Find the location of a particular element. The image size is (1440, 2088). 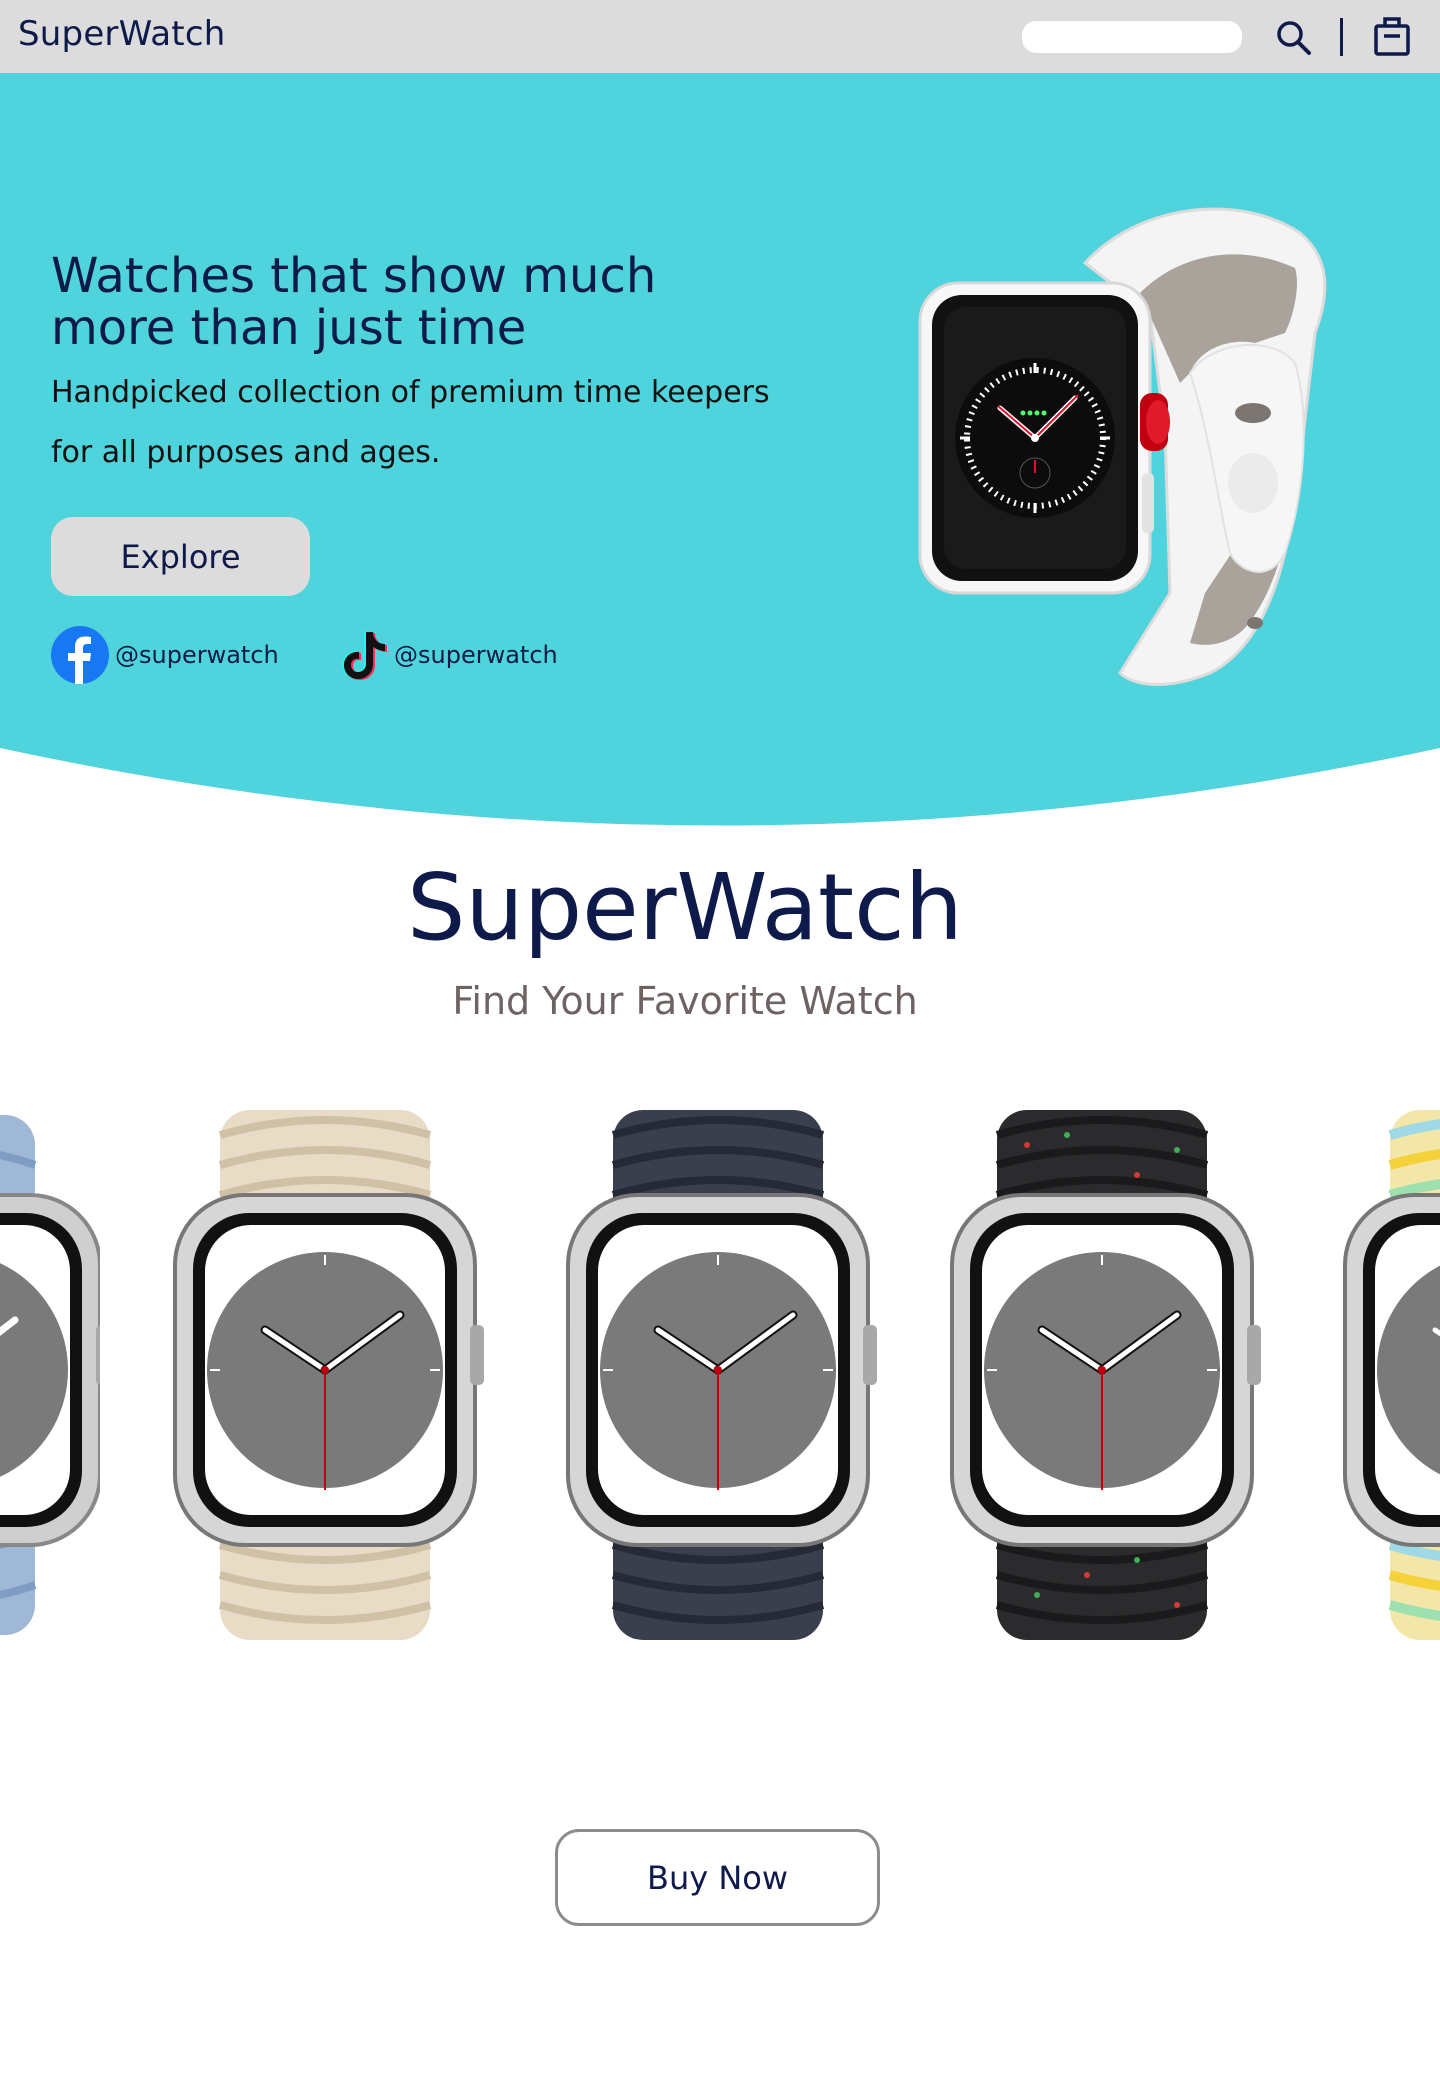

search-button is located at coordinates (1294, 38).